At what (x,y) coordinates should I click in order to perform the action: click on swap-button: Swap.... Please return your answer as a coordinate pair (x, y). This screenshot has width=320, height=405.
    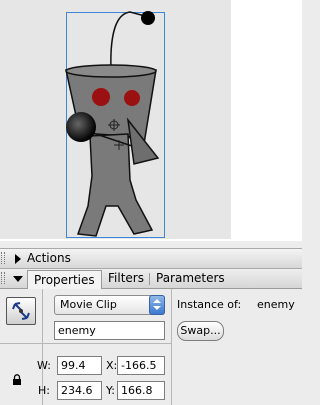
    Looking at the image, I should click on (200, 331).